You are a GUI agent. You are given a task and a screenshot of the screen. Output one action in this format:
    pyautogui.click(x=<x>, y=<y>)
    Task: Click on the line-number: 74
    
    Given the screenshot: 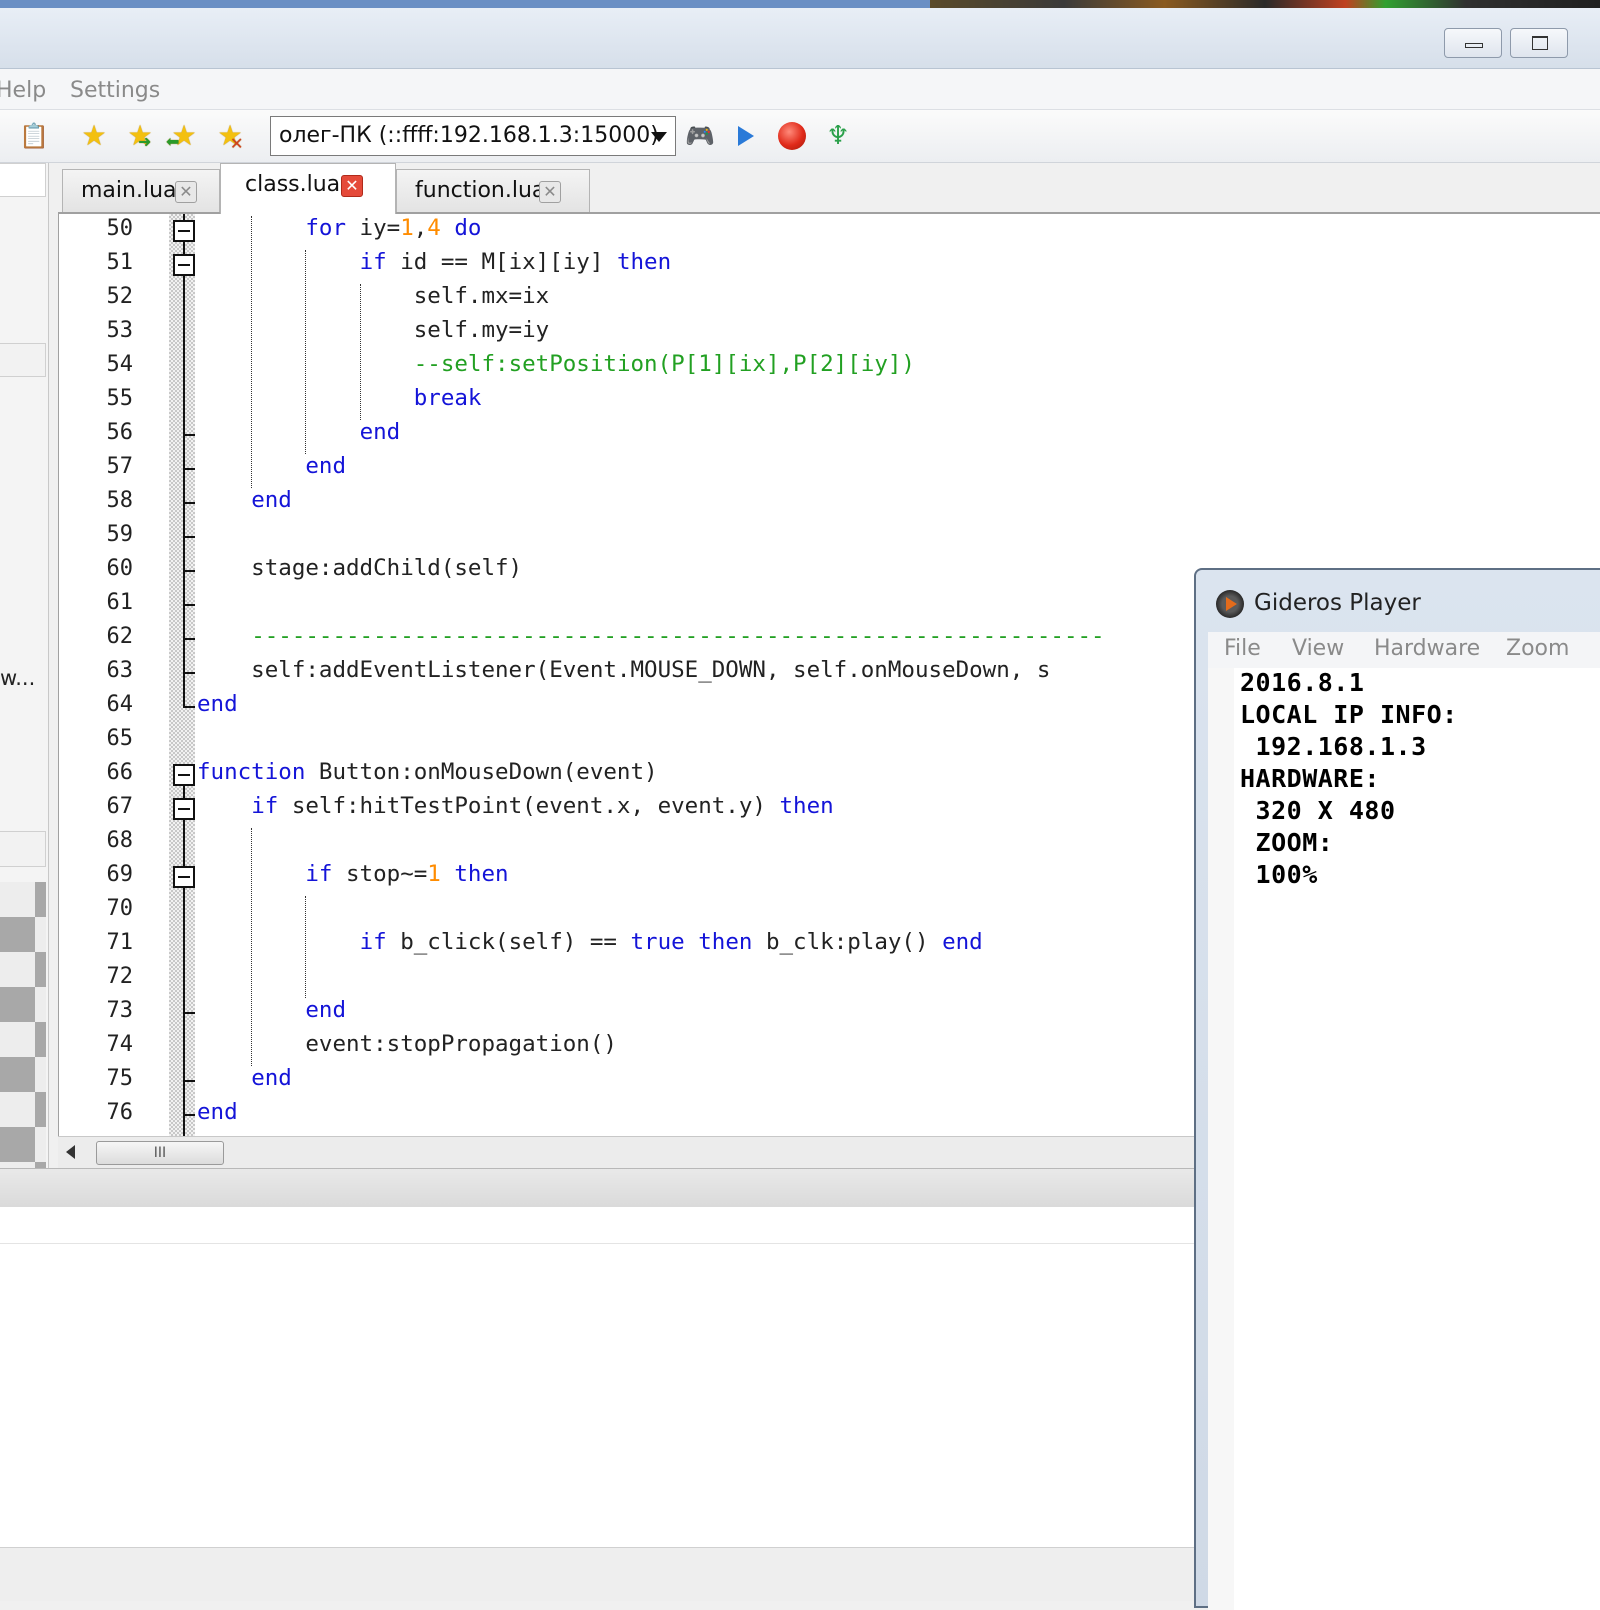 What is the action you would take?
    pyautogui.click(x=120, y=1044)
    